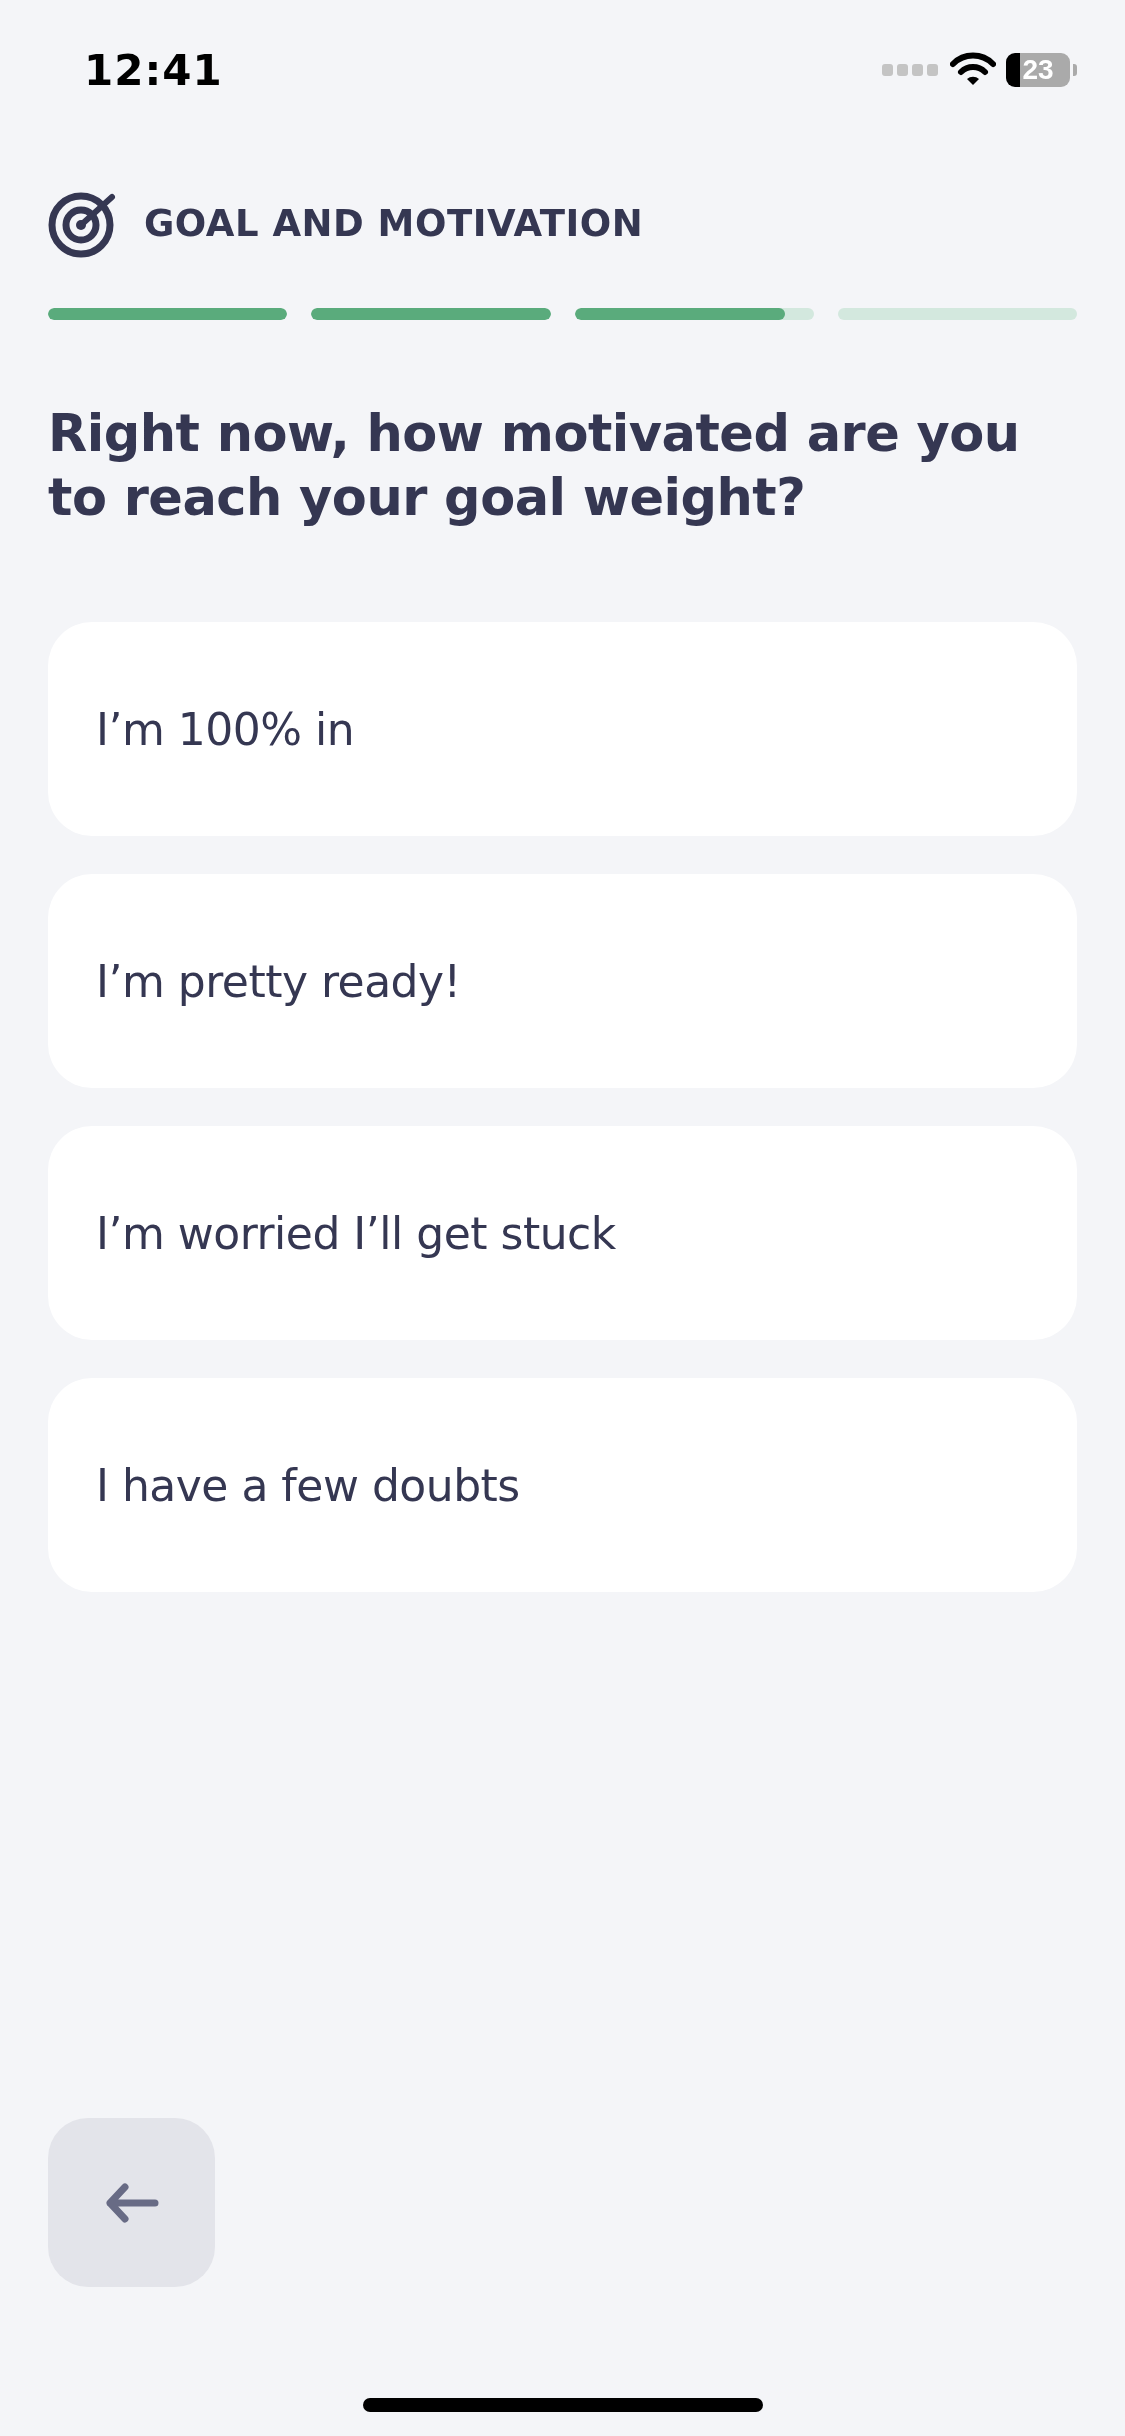 This screenshot has width=1125, height=2436. What do you see at coordinates (394, 223) in the screenshot?
I see `section-title: GOAL AND MOTIVATION` at bounding box center [394, 223].